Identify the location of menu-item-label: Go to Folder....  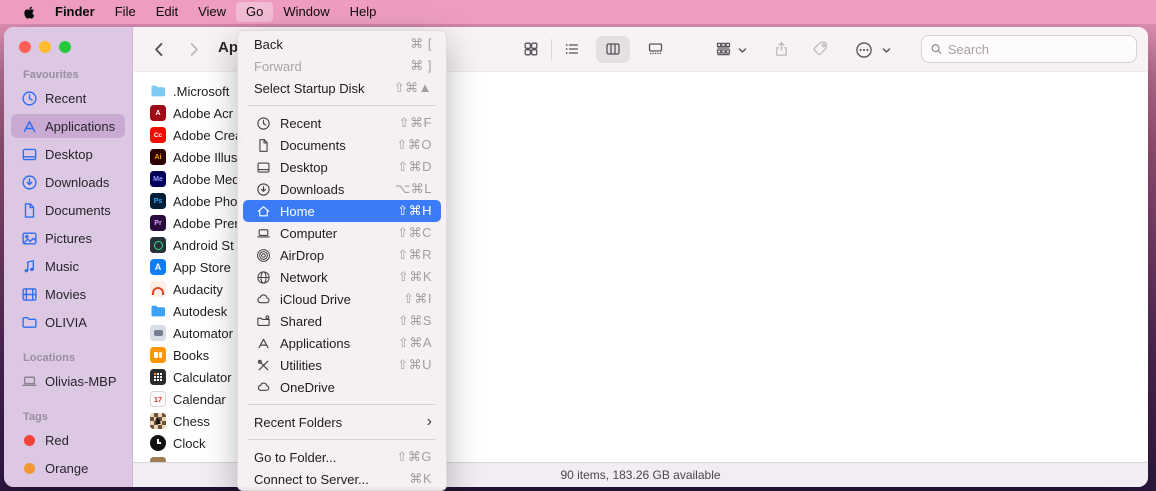
(295, 457).